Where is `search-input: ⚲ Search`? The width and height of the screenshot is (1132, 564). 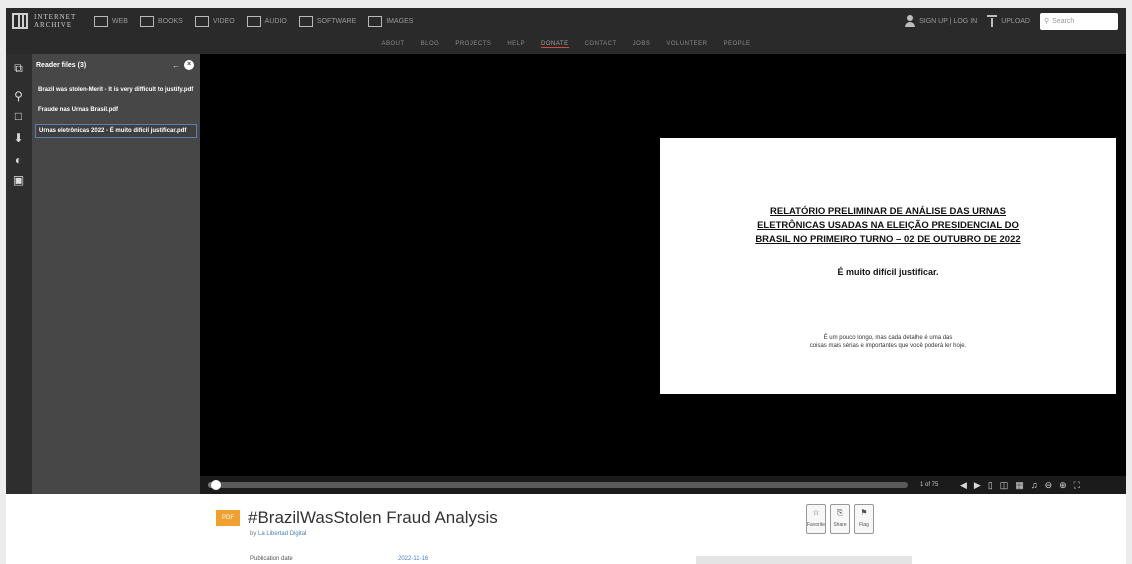
search-input: ⚲ Search is located at coordinates (1079, 21).